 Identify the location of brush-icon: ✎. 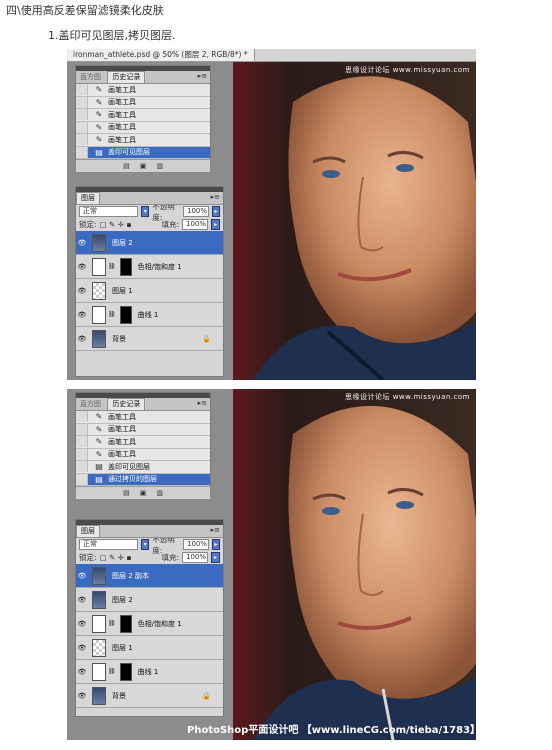
(99, 127).